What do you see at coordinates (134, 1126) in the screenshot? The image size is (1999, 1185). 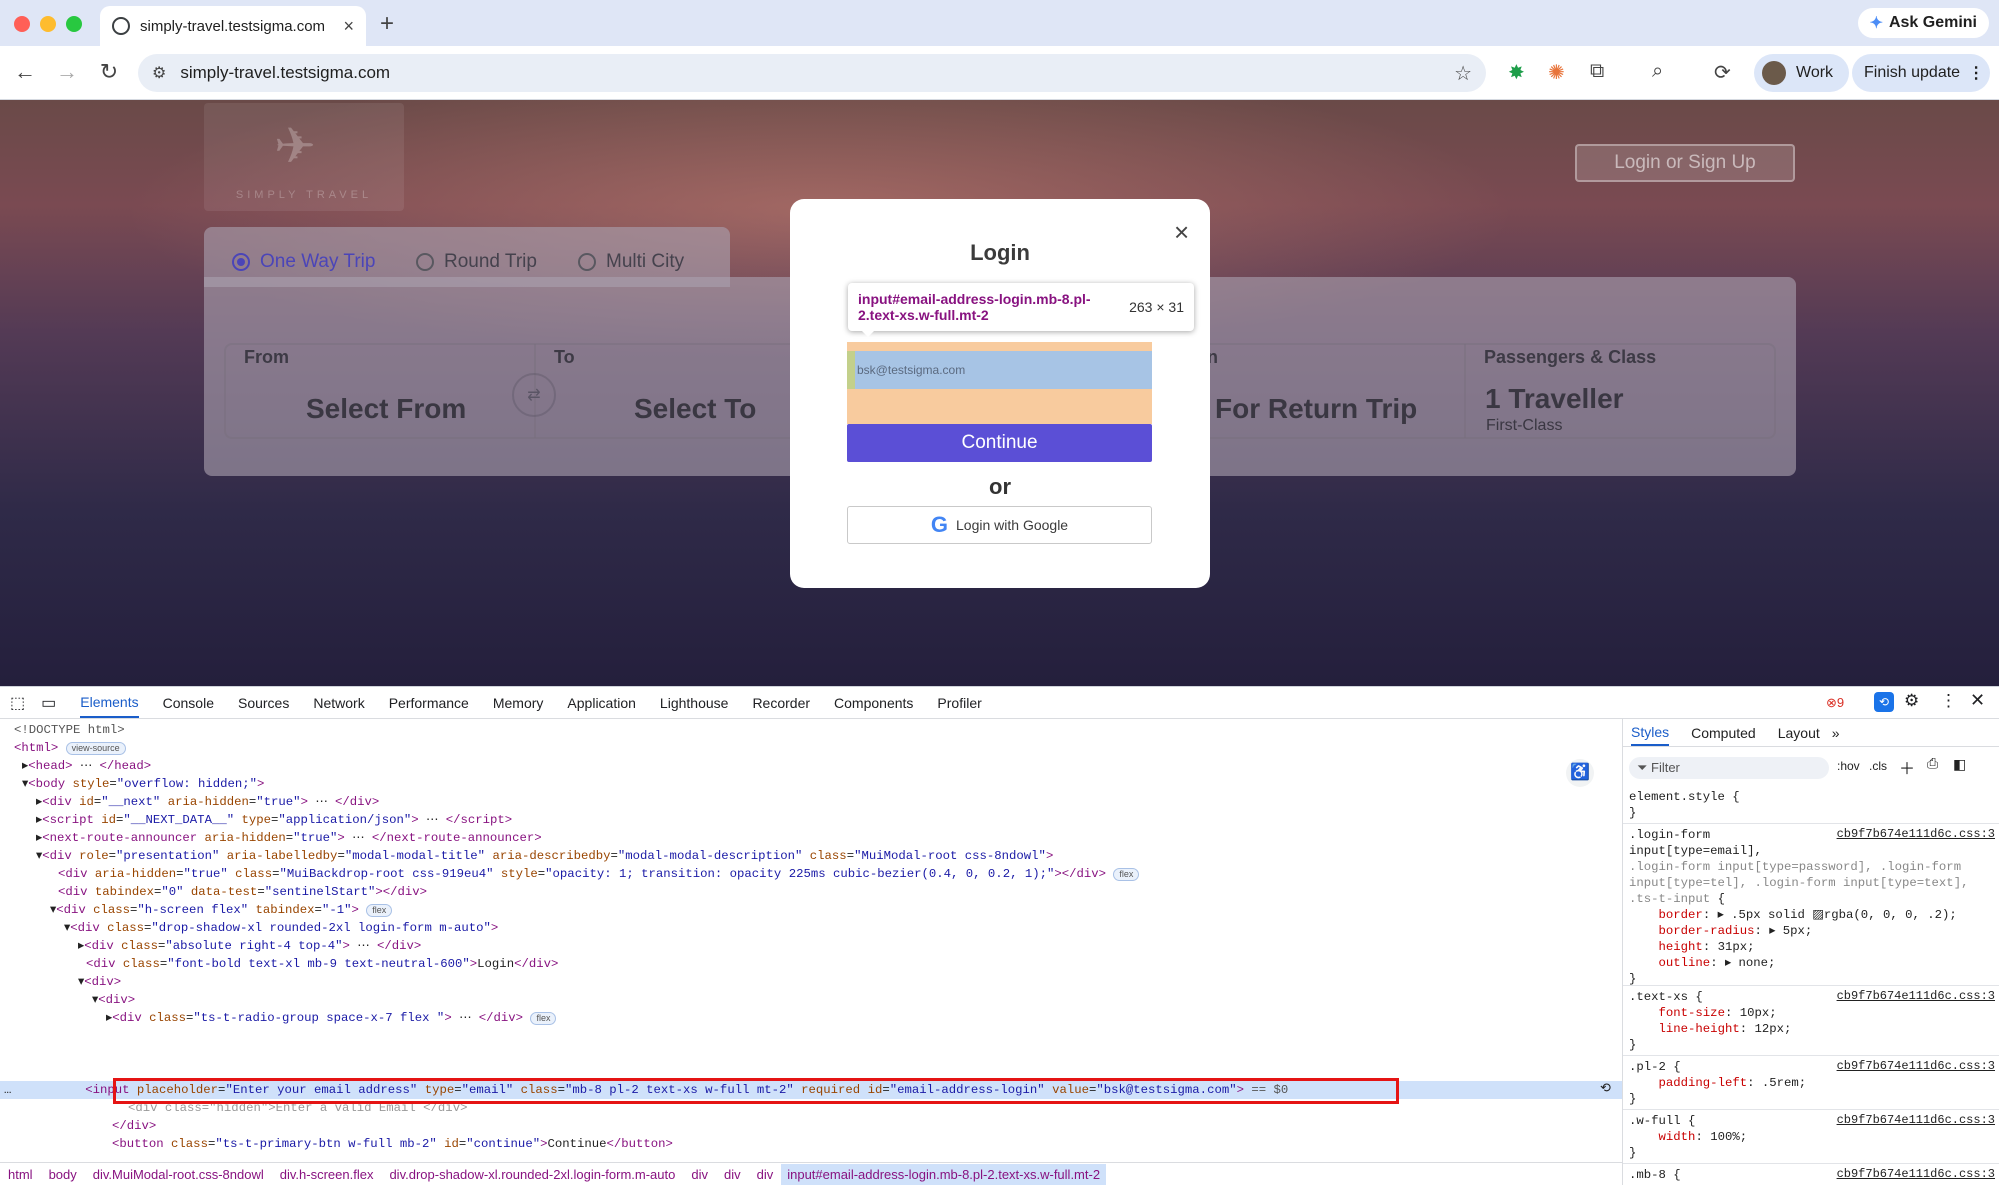 I see `dom-line: </div>` at bounding box center [134, 1126].